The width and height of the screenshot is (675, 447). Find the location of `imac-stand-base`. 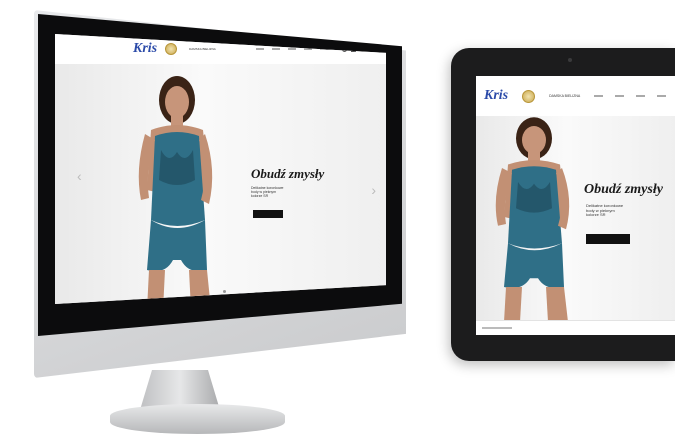

imac-stand-base is located at coordinates (197, 419).